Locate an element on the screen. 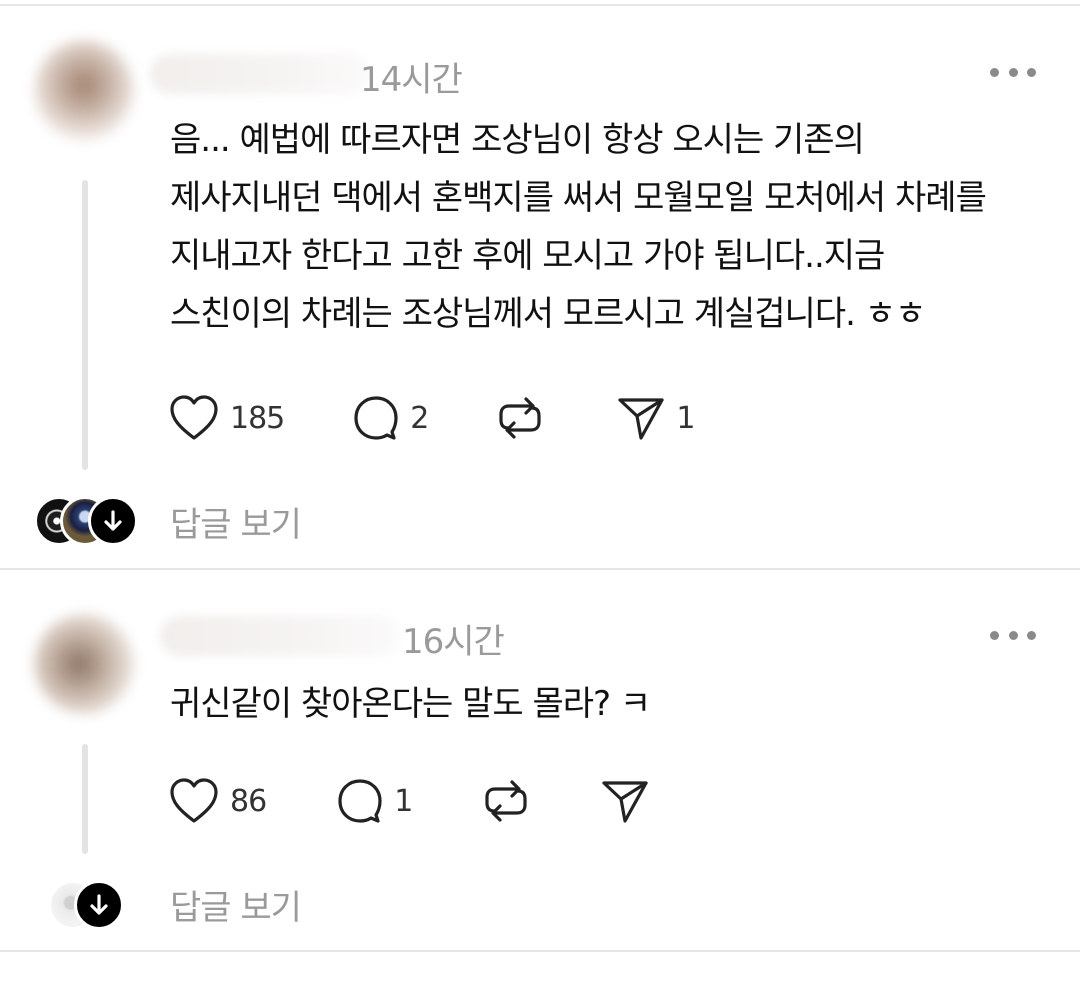 The width and height of the screenshot is (1080, 984). share-button is located at coordinates (630, 801).